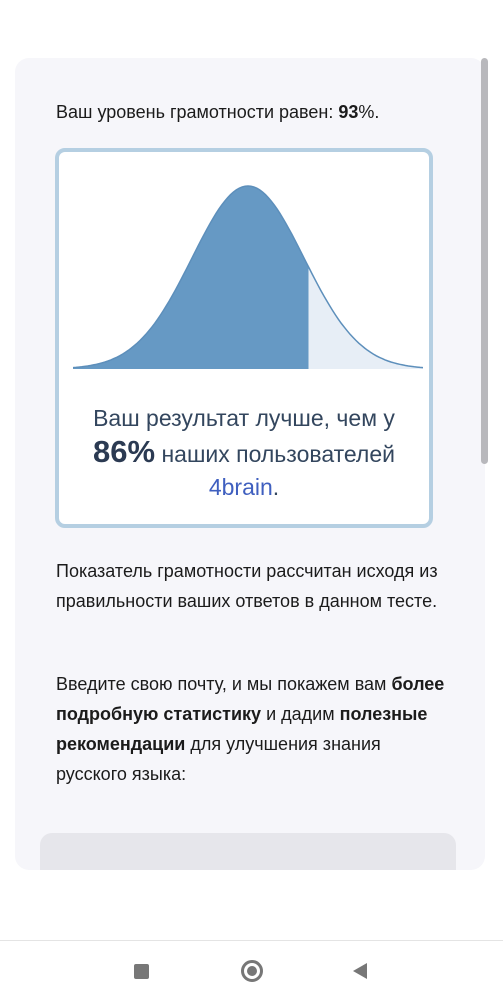  I want to click on scrollbar, so click(484, 261).